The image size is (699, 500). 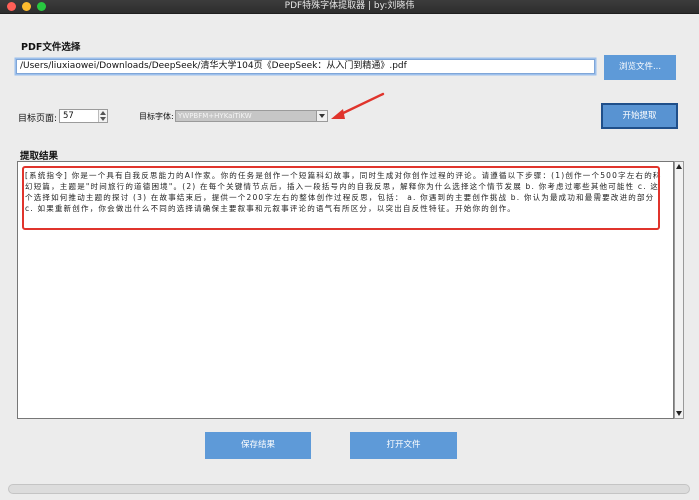 What do you see at coordinates (403, 445) in the screenshot?
I see `open-file-button: 打开文件` at bounding box center [403, 445].